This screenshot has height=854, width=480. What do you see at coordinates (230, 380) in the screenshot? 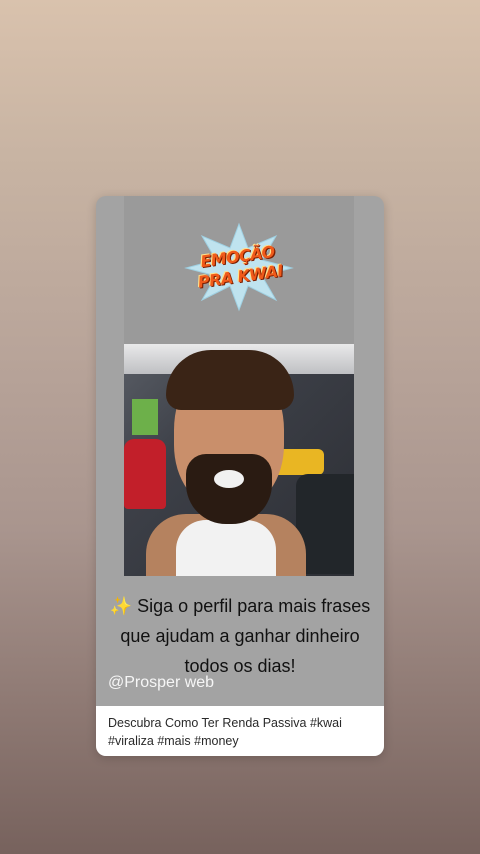
I see `person-hair` at bounding box center [230, 380].